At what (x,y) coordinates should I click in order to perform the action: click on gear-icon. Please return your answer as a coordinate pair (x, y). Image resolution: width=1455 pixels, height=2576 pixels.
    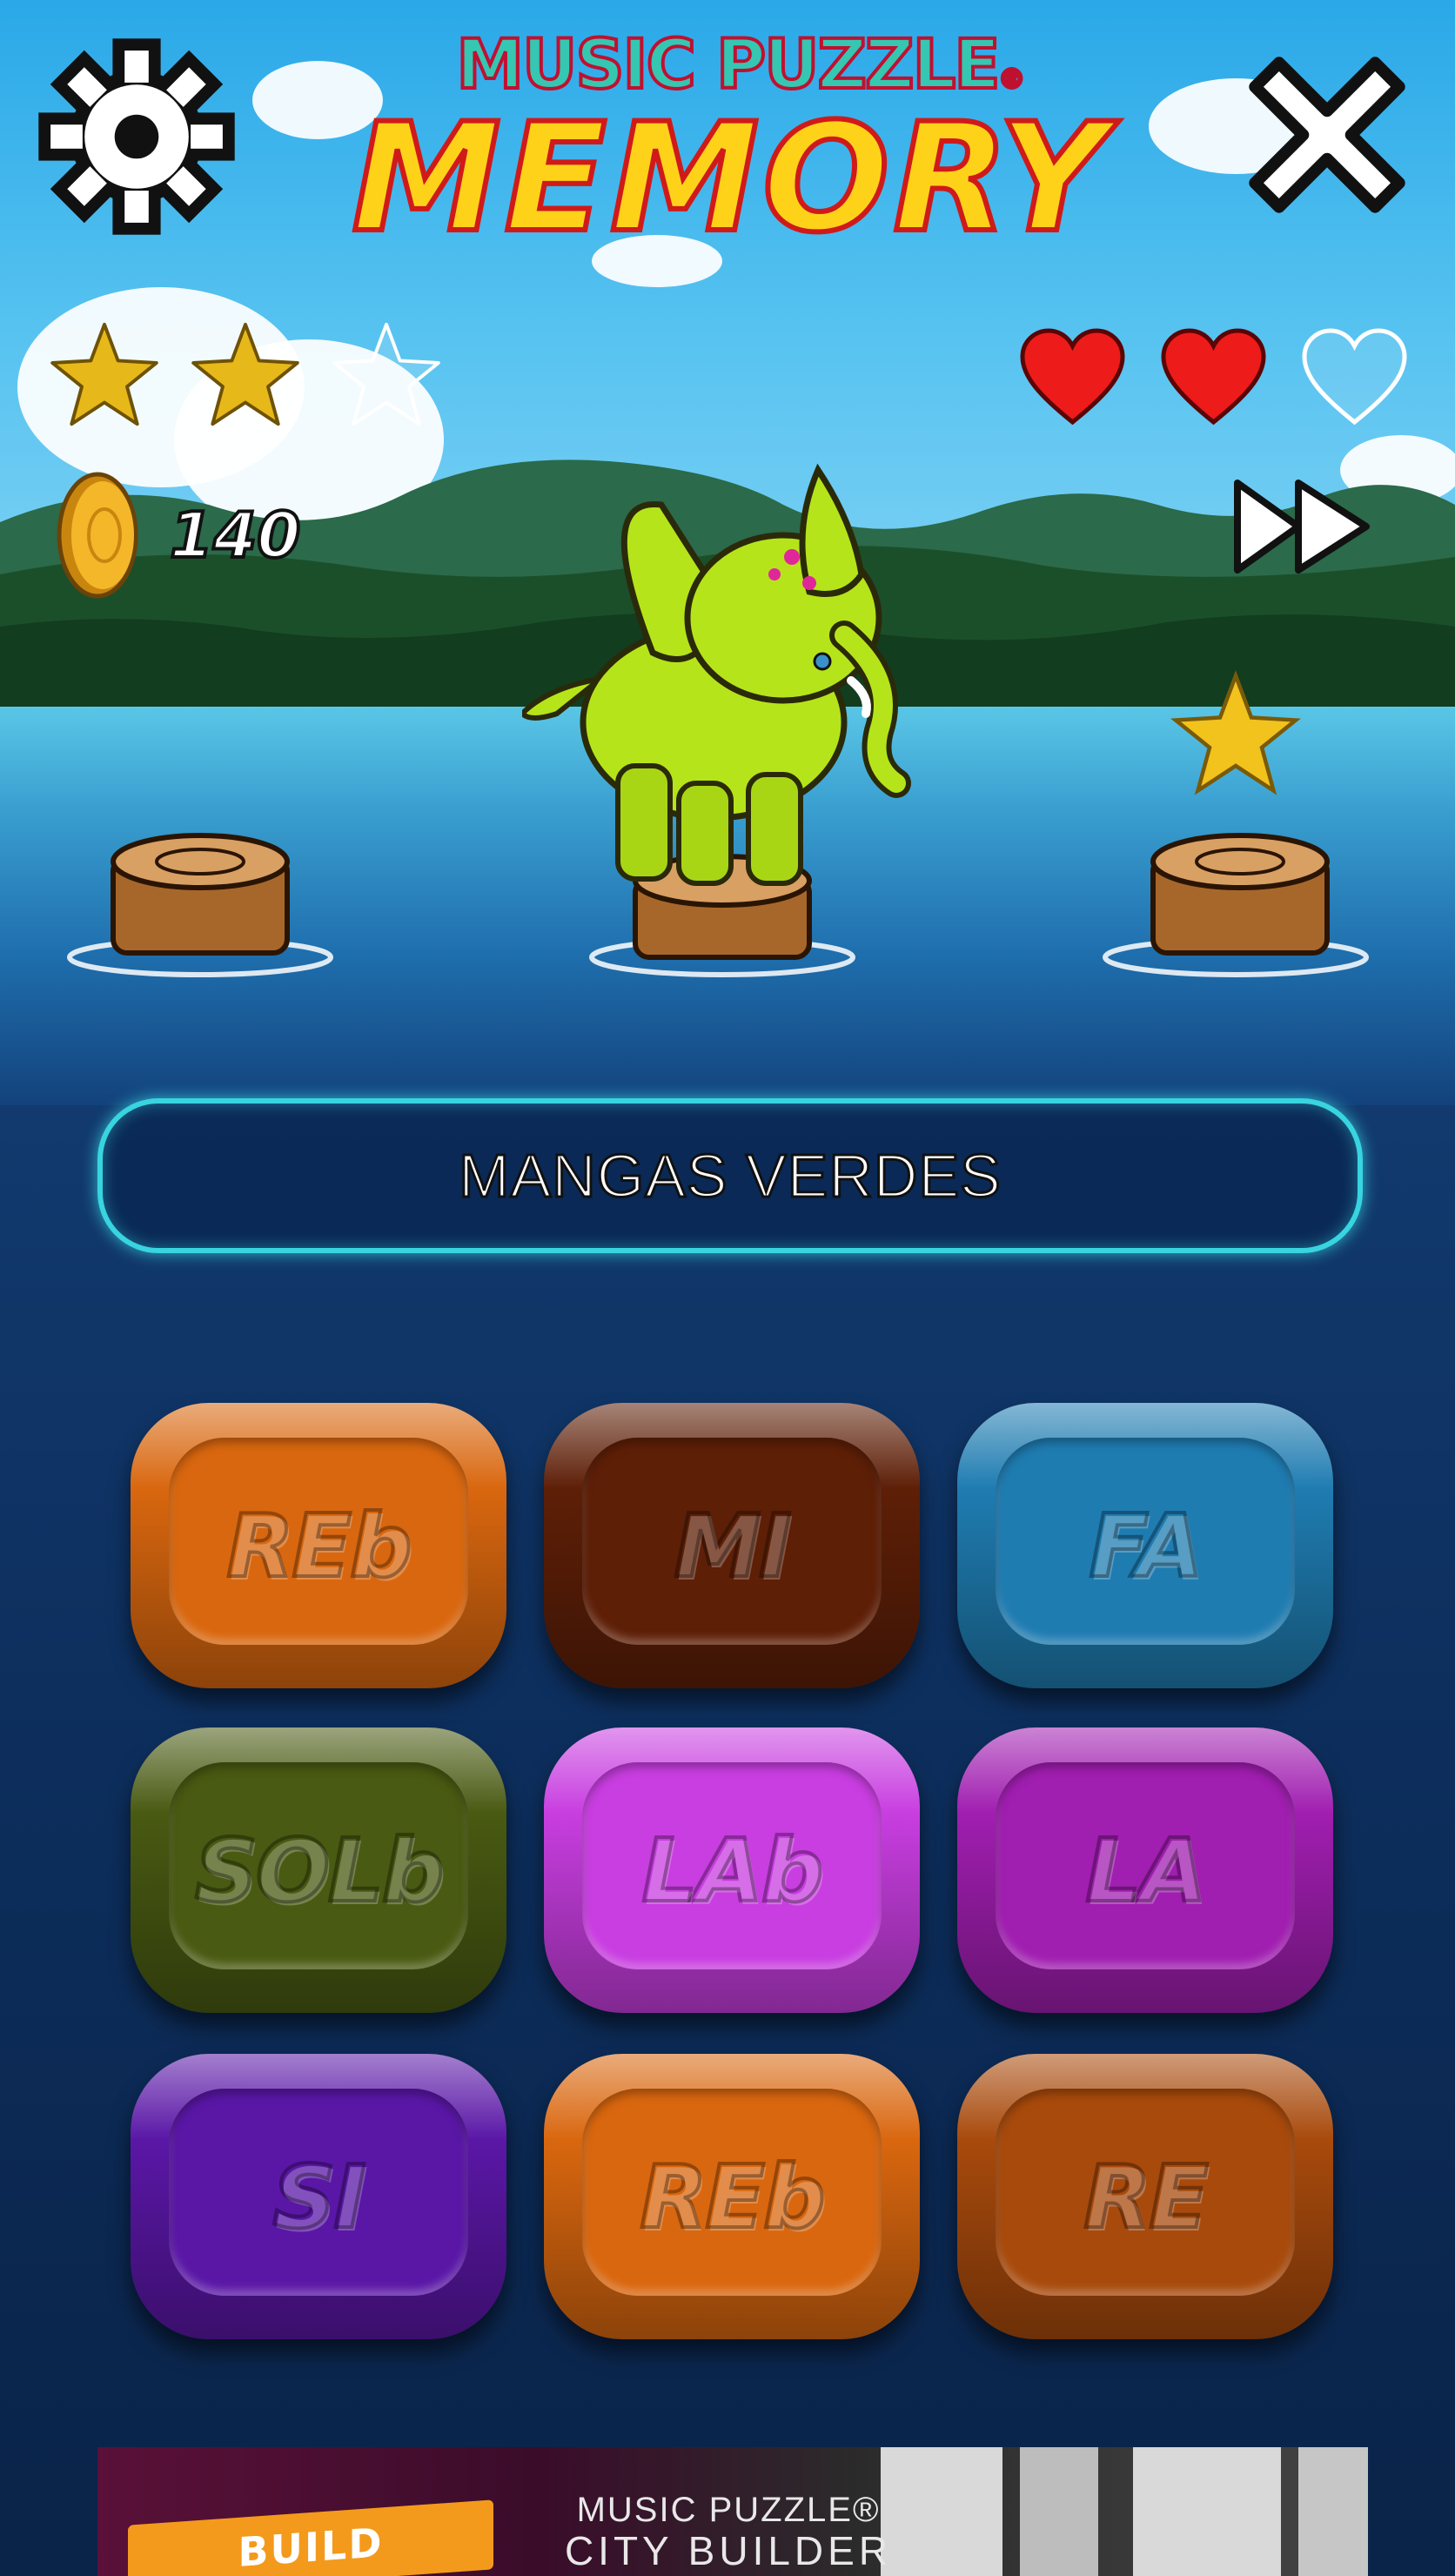
    Looking at the image, I should click on (136, 136).